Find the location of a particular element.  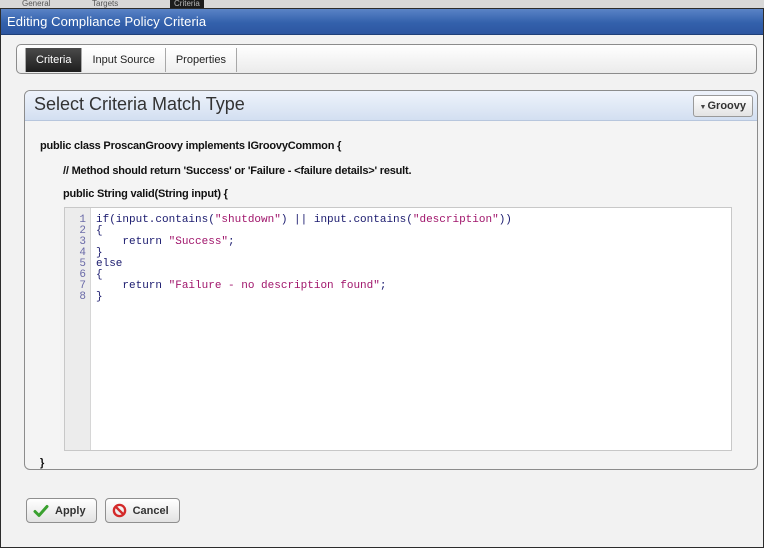

panel-header: Select Criteria Match Type ▼Groovy is located at coordinates (391, 106).